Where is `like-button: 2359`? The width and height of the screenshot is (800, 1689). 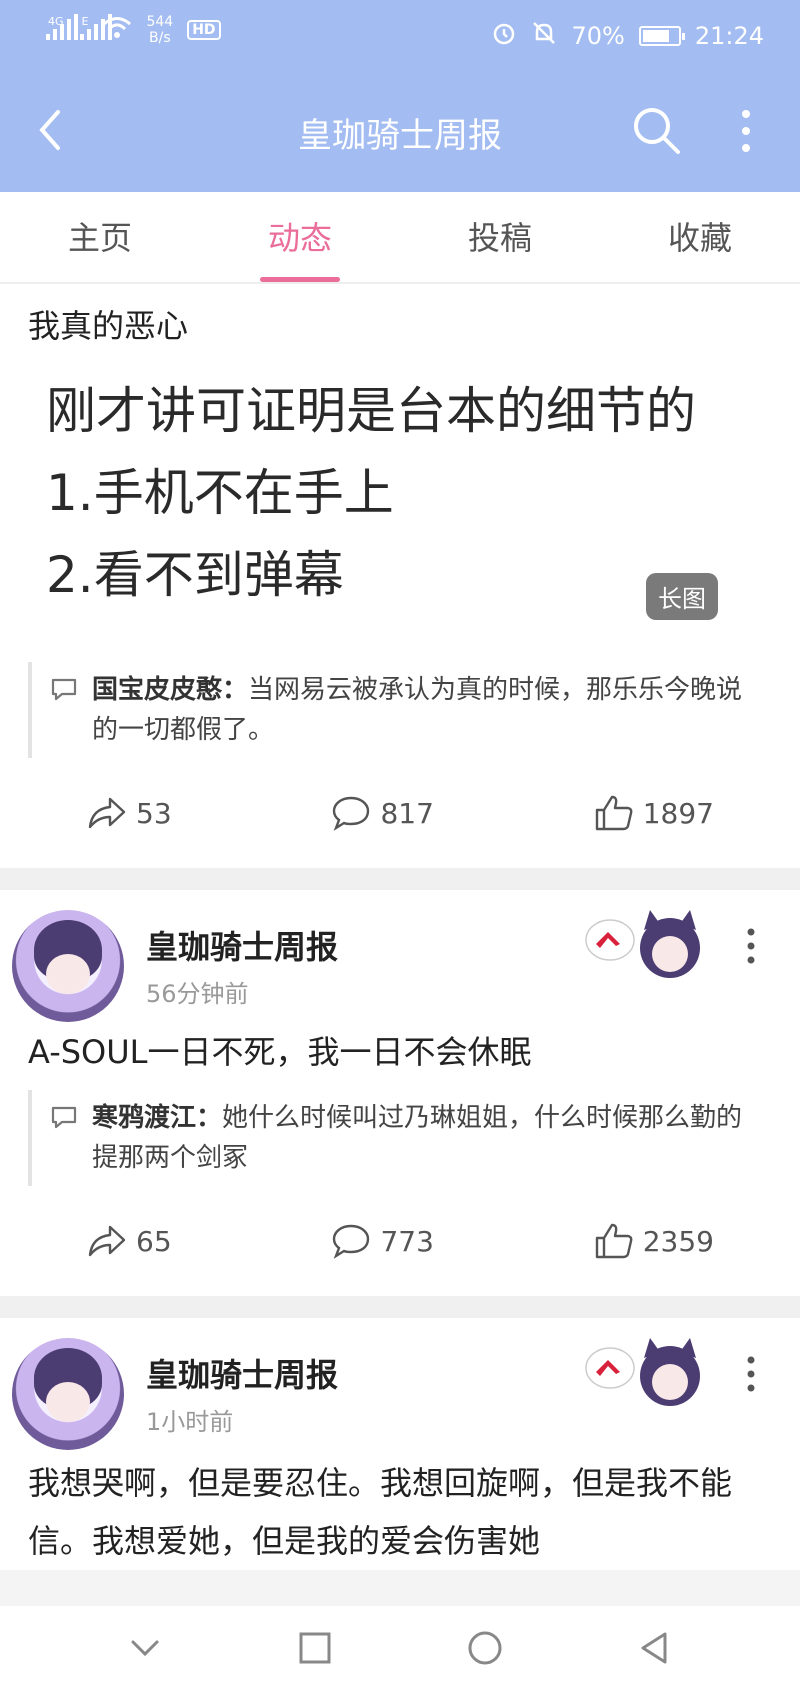 like-button: 2359 is located at coordinates (653, 1241).